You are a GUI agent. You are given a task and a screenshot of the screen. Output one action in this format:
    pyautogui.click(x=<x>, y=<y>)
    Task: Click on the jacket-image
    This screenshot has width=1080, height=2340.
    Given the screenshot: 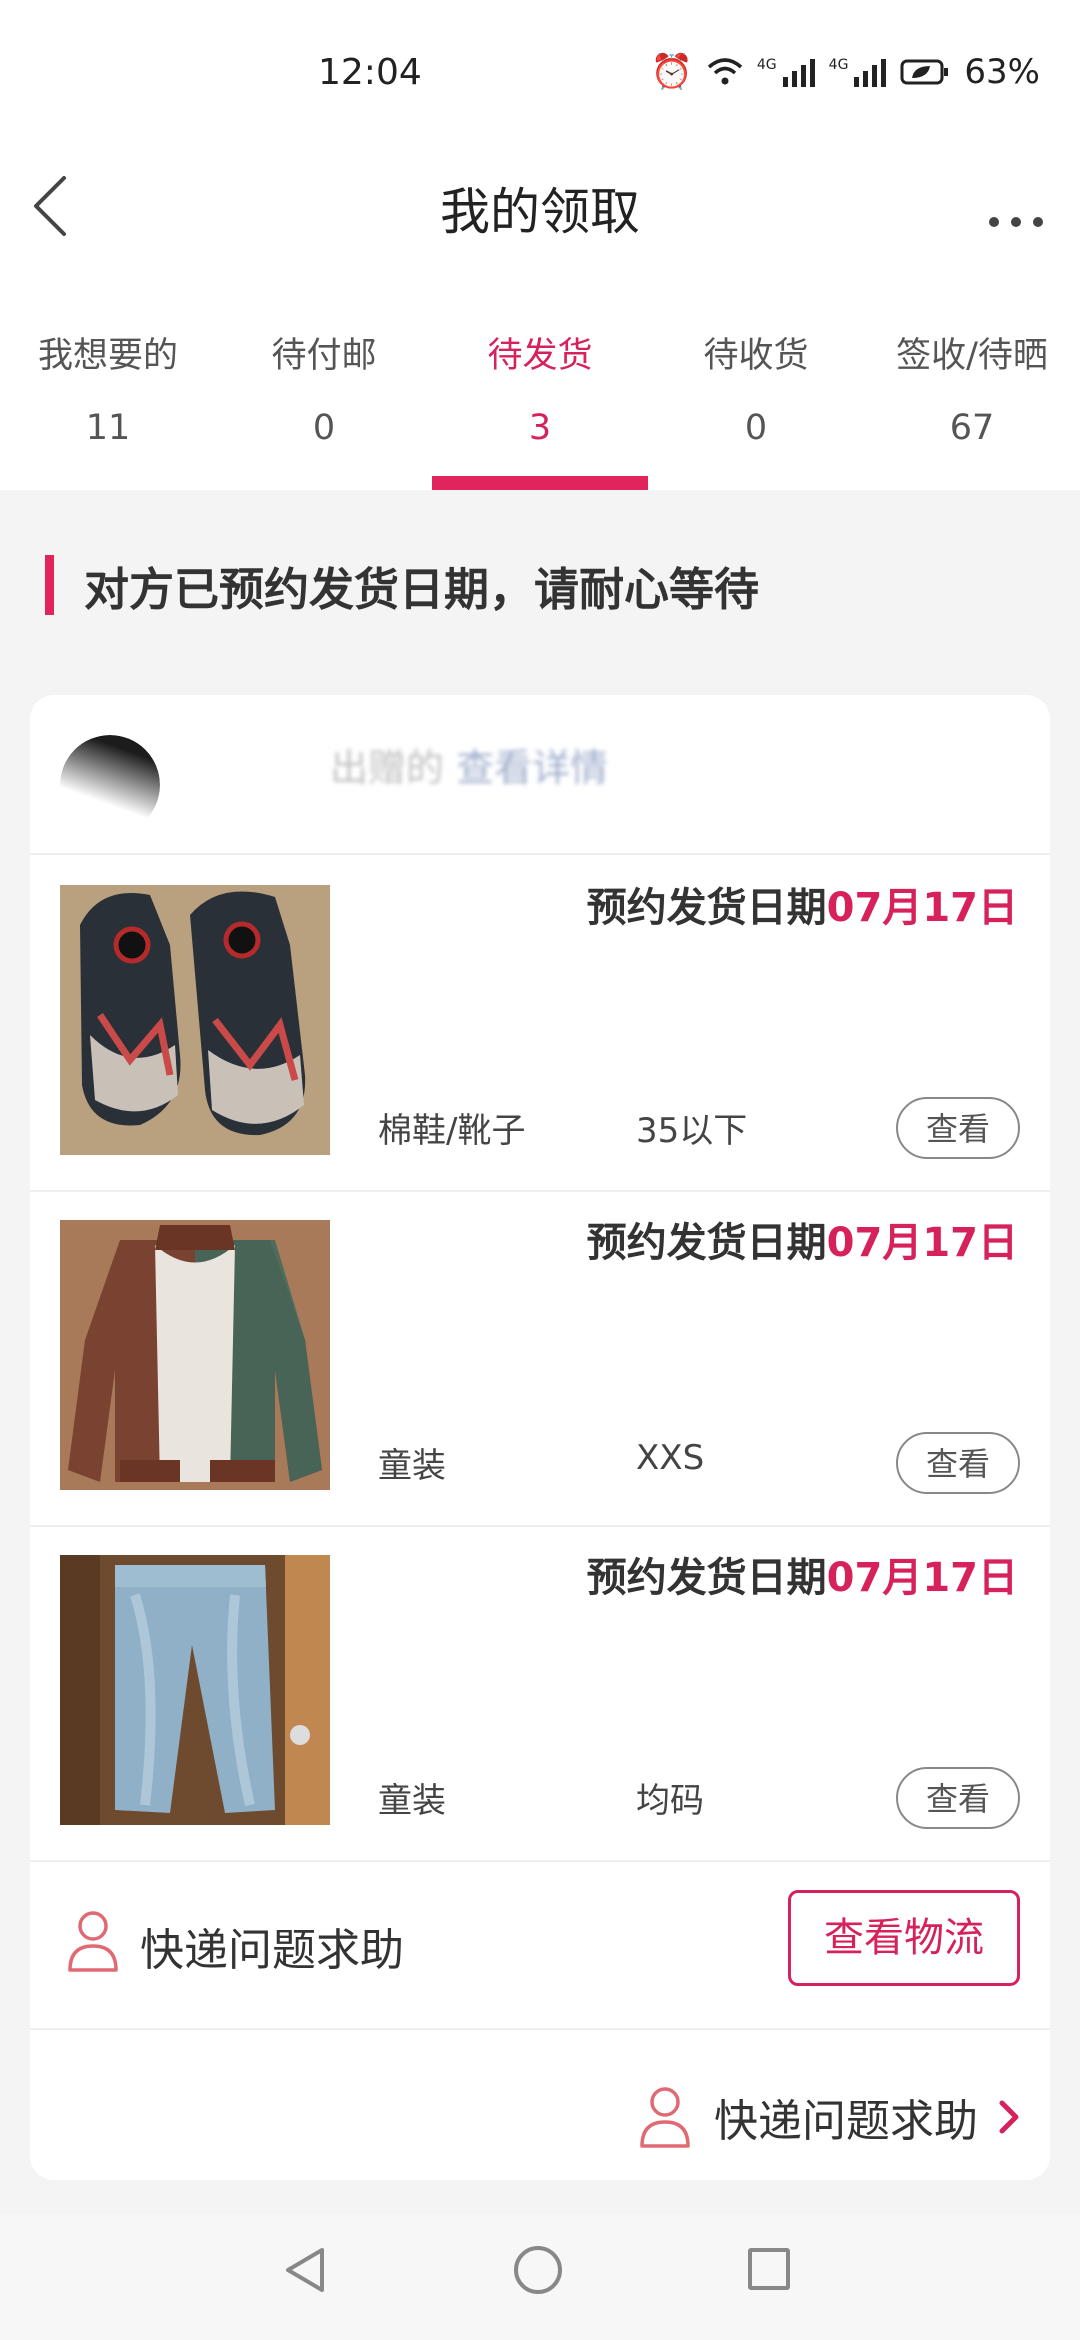 What is the action you would take?
    pyautogui.click(x=195, y=1355)
    